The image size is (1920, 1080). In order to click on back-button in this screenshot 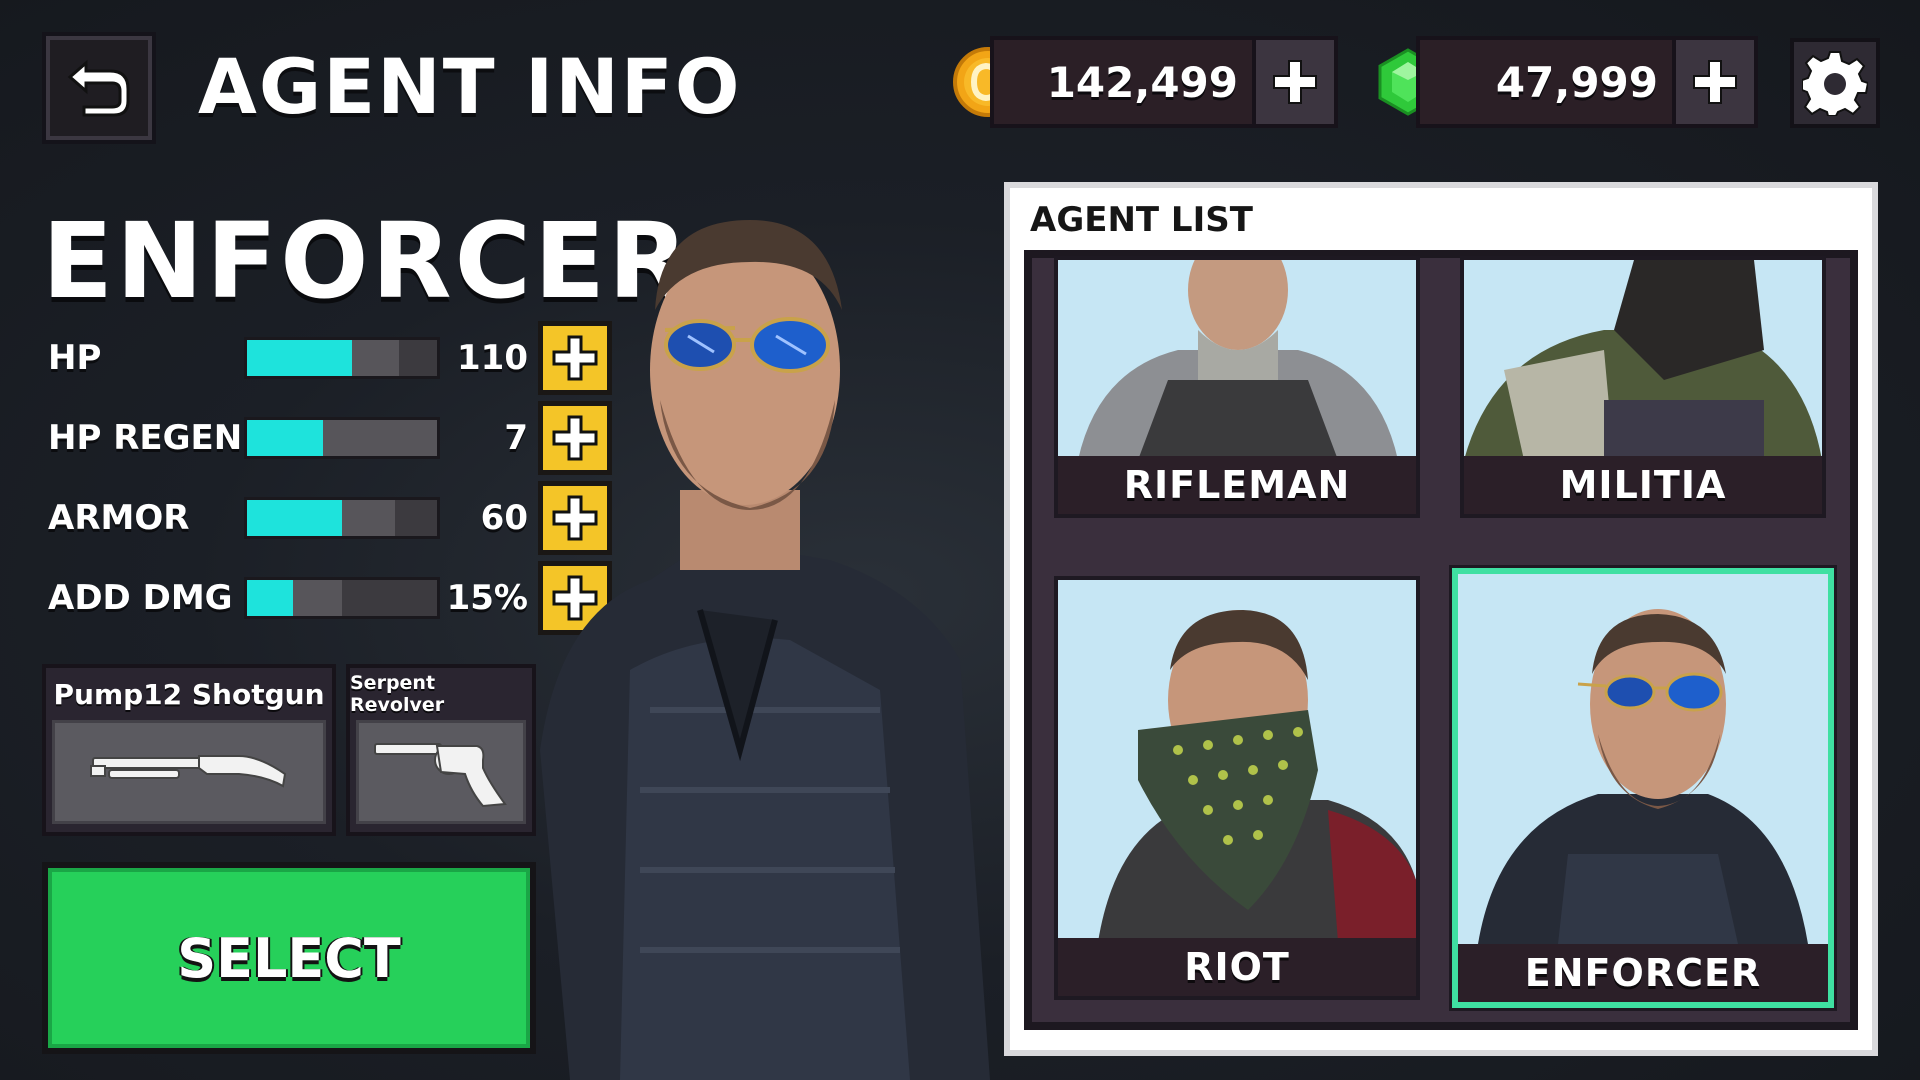, I will do `click(99, 88)`.